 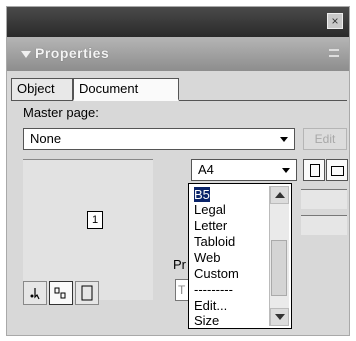 What do you see at coordinates (182, 290) in the screenshot?
I see `printer-resolution-field: T` at bounding box center [182, 290].